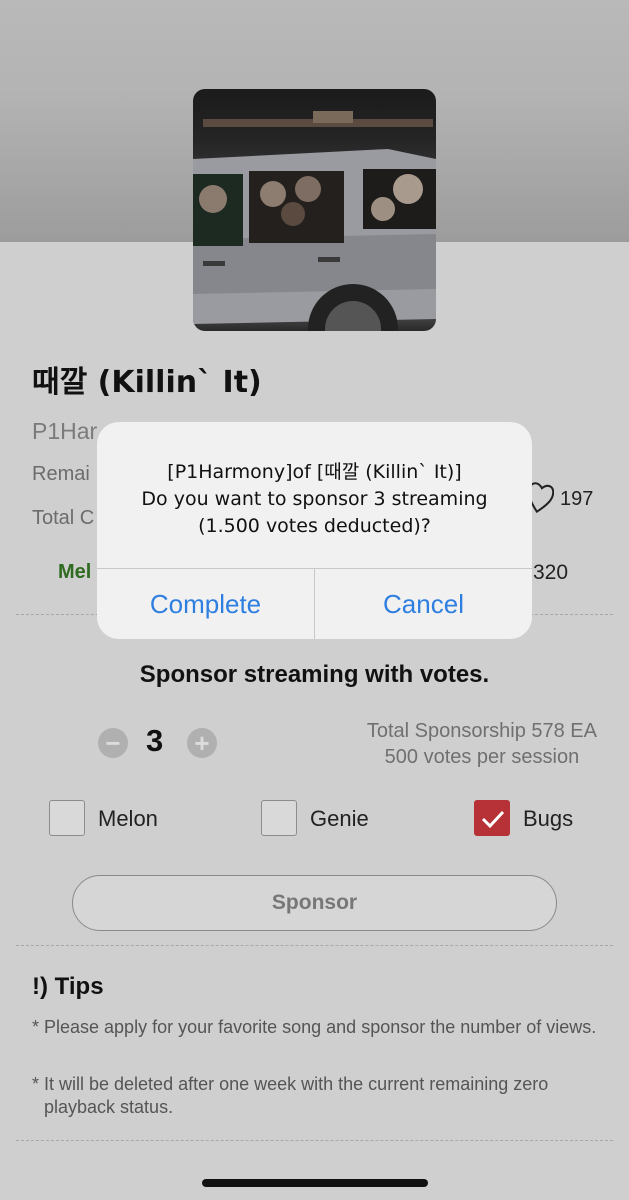  Describe the element at coordinates (314, 472) in the screenshot. I see `dialog-line-1: [P1Harmony]of [때깔 (Killin` It)]` at that location.